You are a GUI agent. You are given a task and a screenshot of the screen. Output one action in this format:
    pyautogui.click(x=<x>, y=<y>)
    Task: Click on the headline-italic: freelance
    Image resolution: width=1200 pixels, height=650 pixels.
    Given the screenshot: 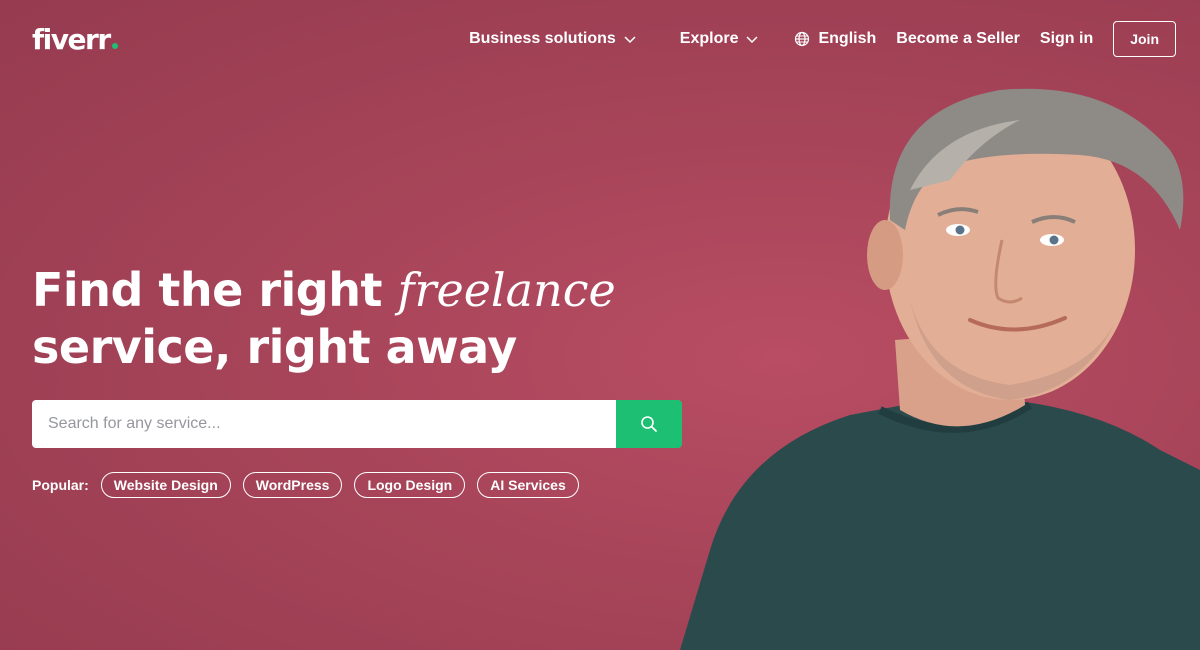 What is the action you would take?
    pyautogui.click(x=506, y=290)
    